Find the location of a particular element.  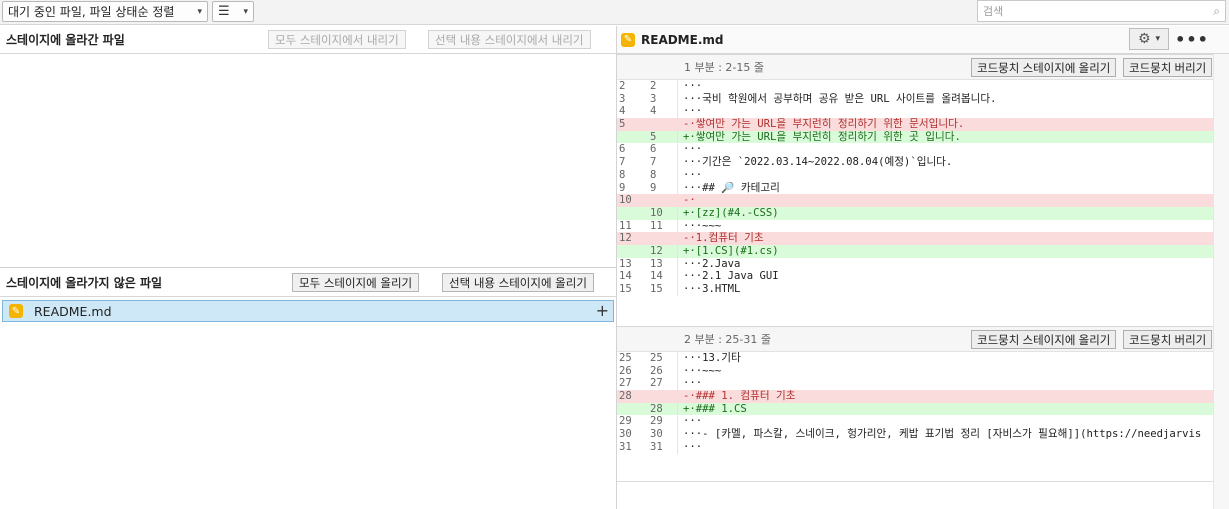

pencil-icon: ✎ is located at coordinates (16, 311).